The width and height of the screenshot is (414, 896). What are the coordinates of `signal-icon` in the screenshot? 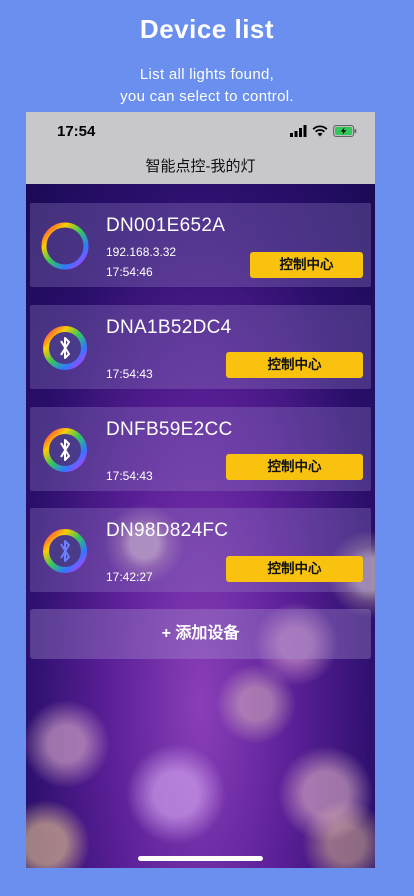 It's located at (298, 131).